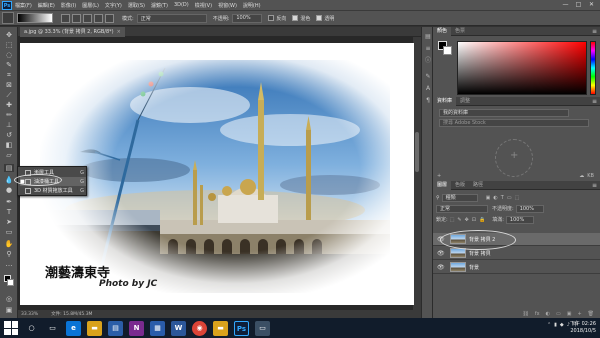  What do you see at coordinates (9, 244) in the screenshot?
I see `hand-tool-icon: ✋` at bounding box center [9, 244].